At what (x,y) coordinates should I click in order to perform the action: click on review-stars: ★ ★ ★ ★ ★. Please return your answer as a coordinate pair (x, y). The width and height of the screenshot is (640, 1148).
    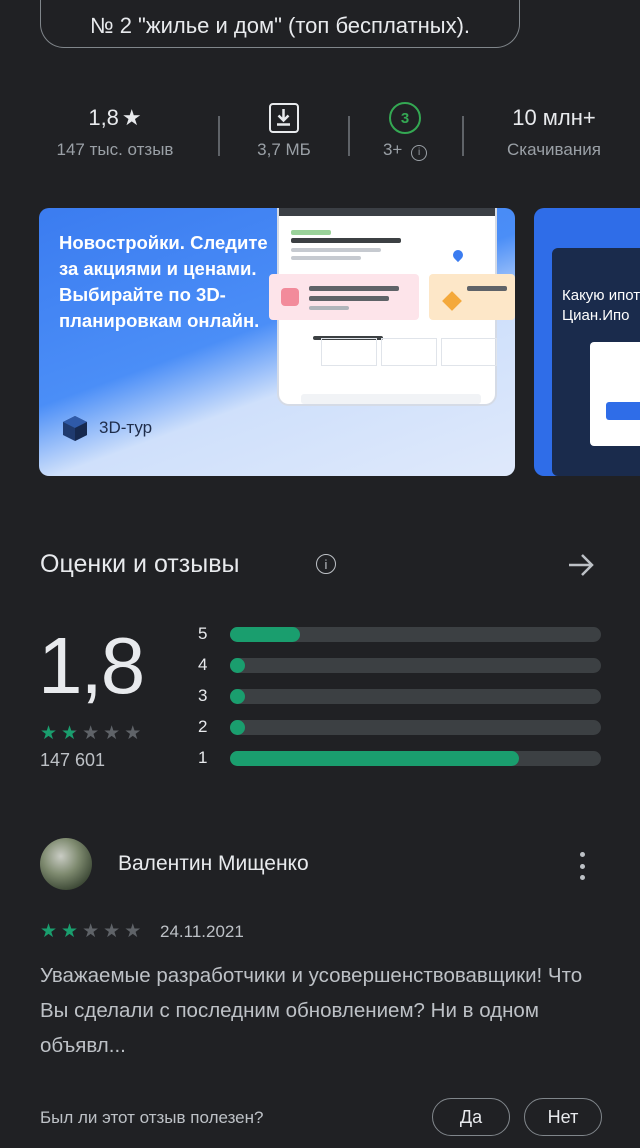
    Looking at the image, I should click on (92, 931).